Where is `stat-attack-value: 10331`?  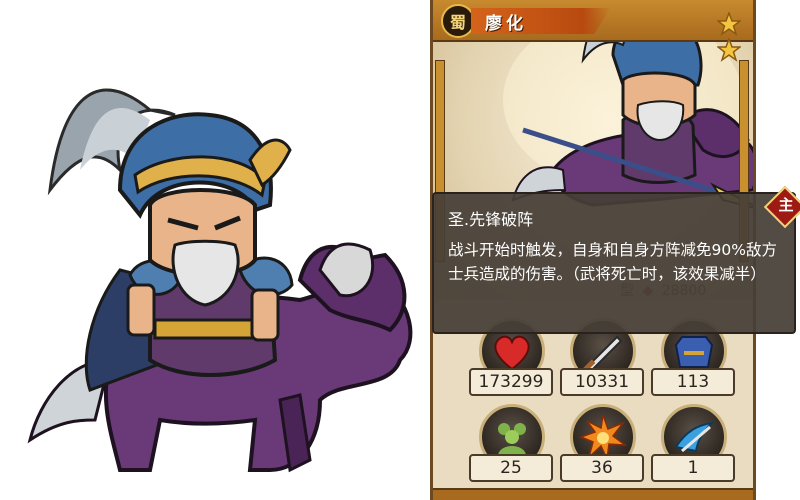 stat-attack-value: 10331 is located at coordinates (602, 382).